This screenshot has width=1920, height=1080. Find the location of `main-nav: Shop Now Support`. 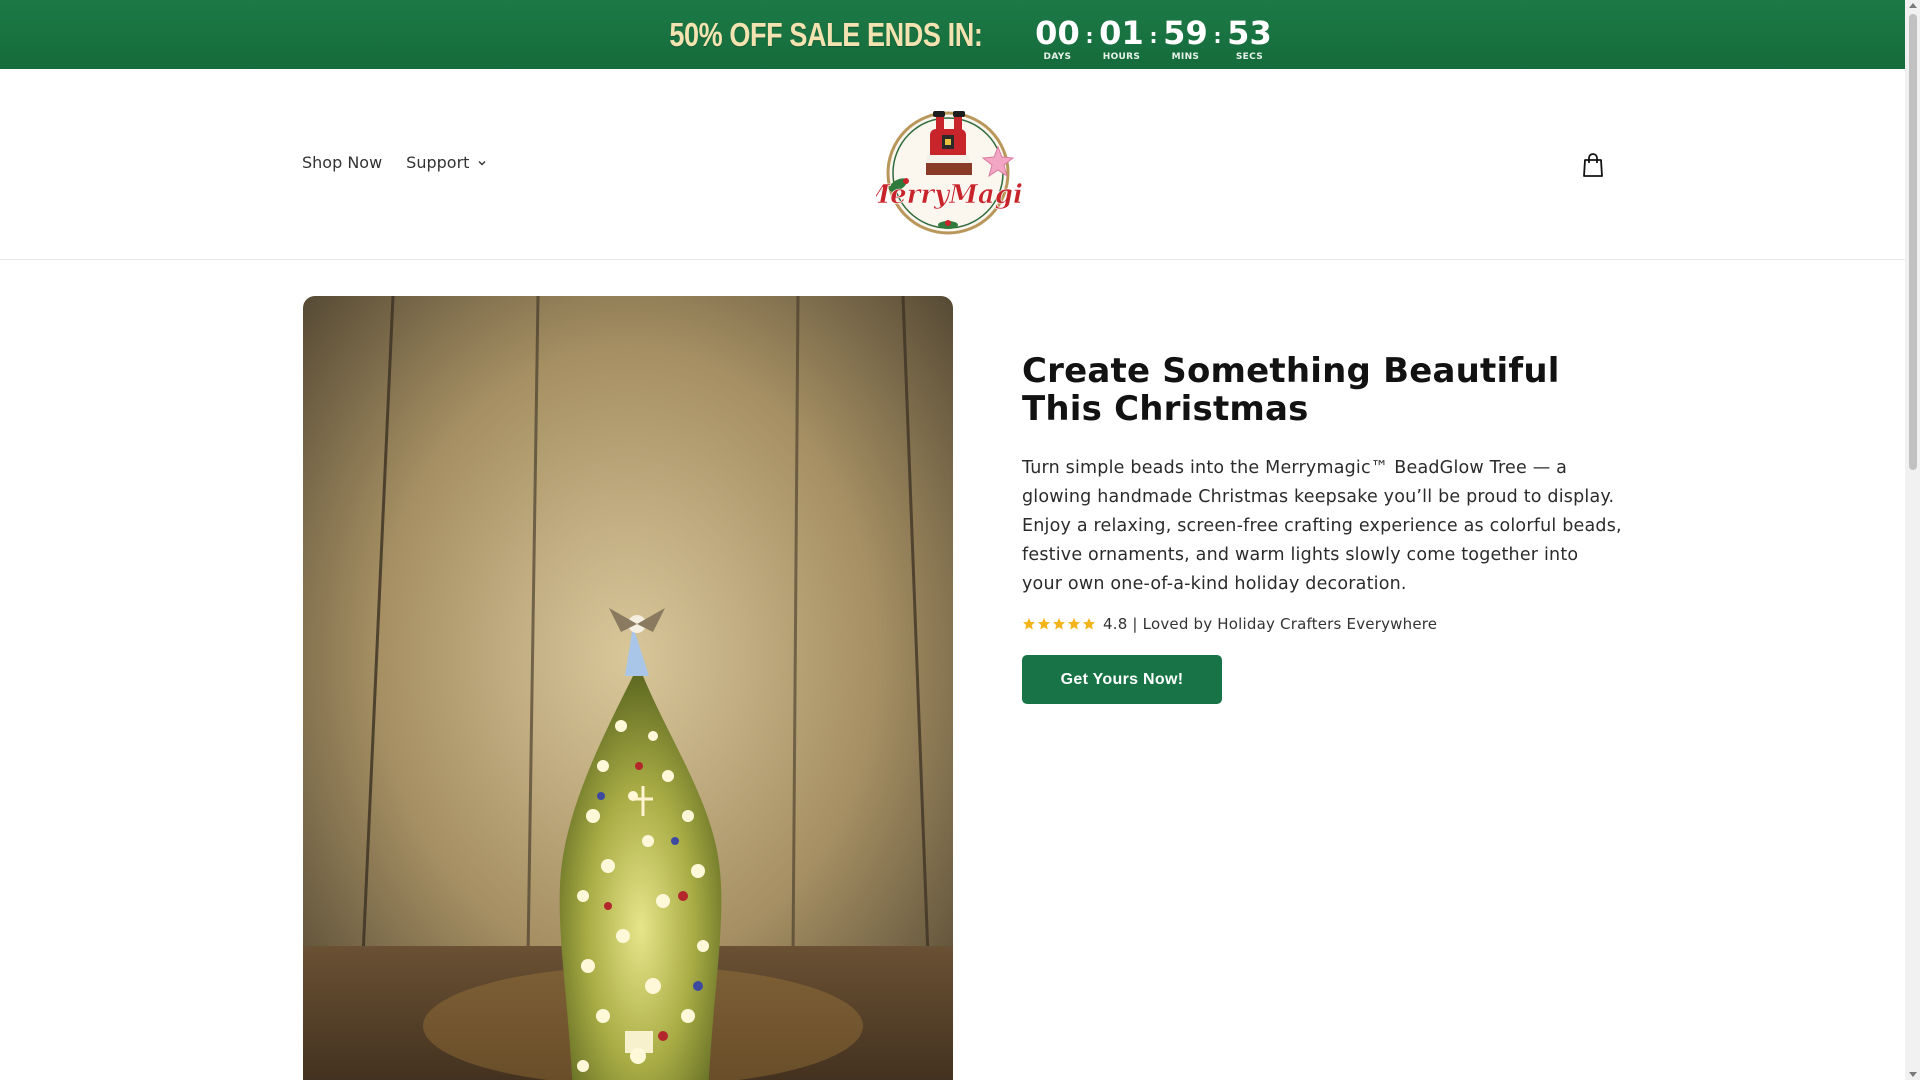

main-nav: Shop Now Support is located at coordinates (406, 162).